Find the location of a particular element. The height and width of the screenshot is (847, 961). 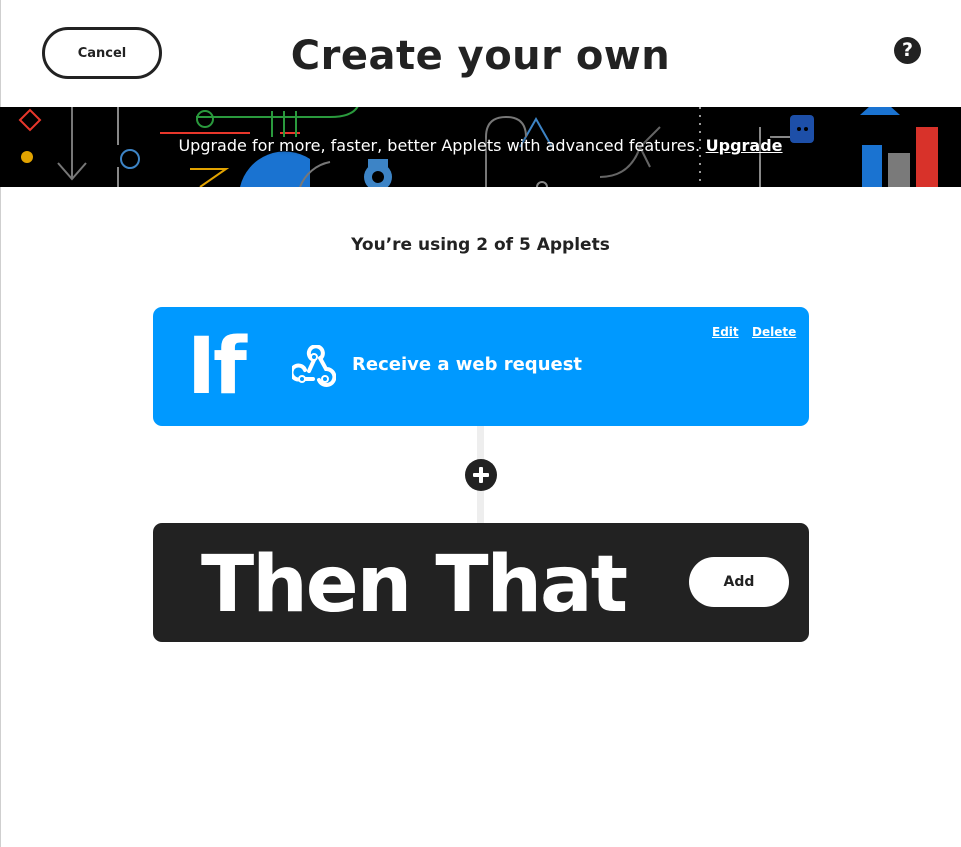

plus-vertical-bar is located at coordinates (481, 475).